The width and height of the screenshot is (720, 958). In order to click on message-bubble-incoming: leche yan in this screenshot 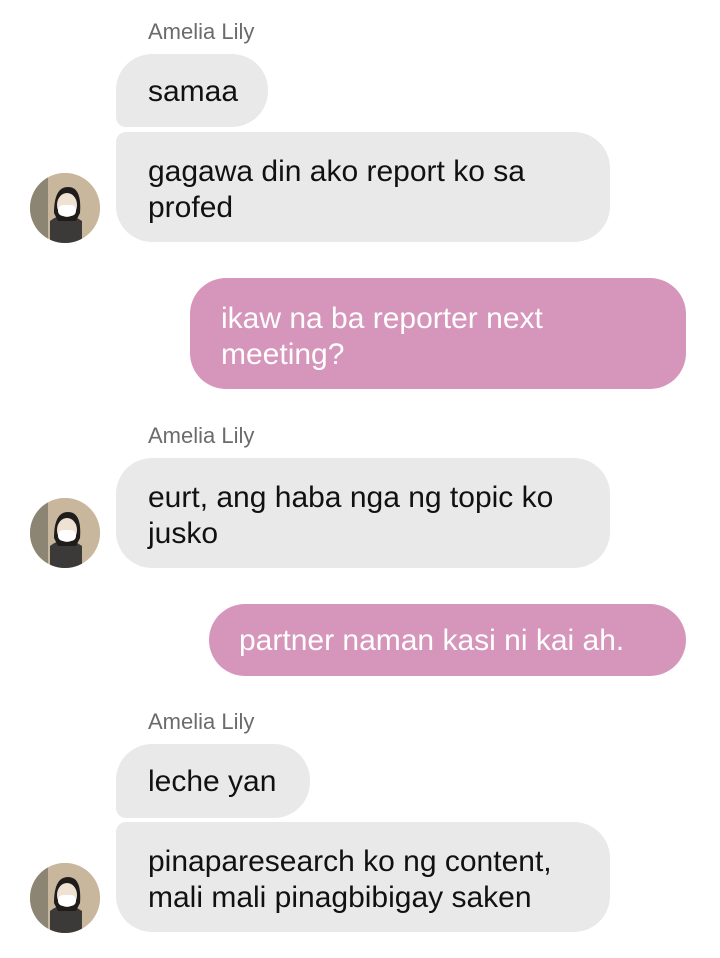, I will do `click(213, 781)`.